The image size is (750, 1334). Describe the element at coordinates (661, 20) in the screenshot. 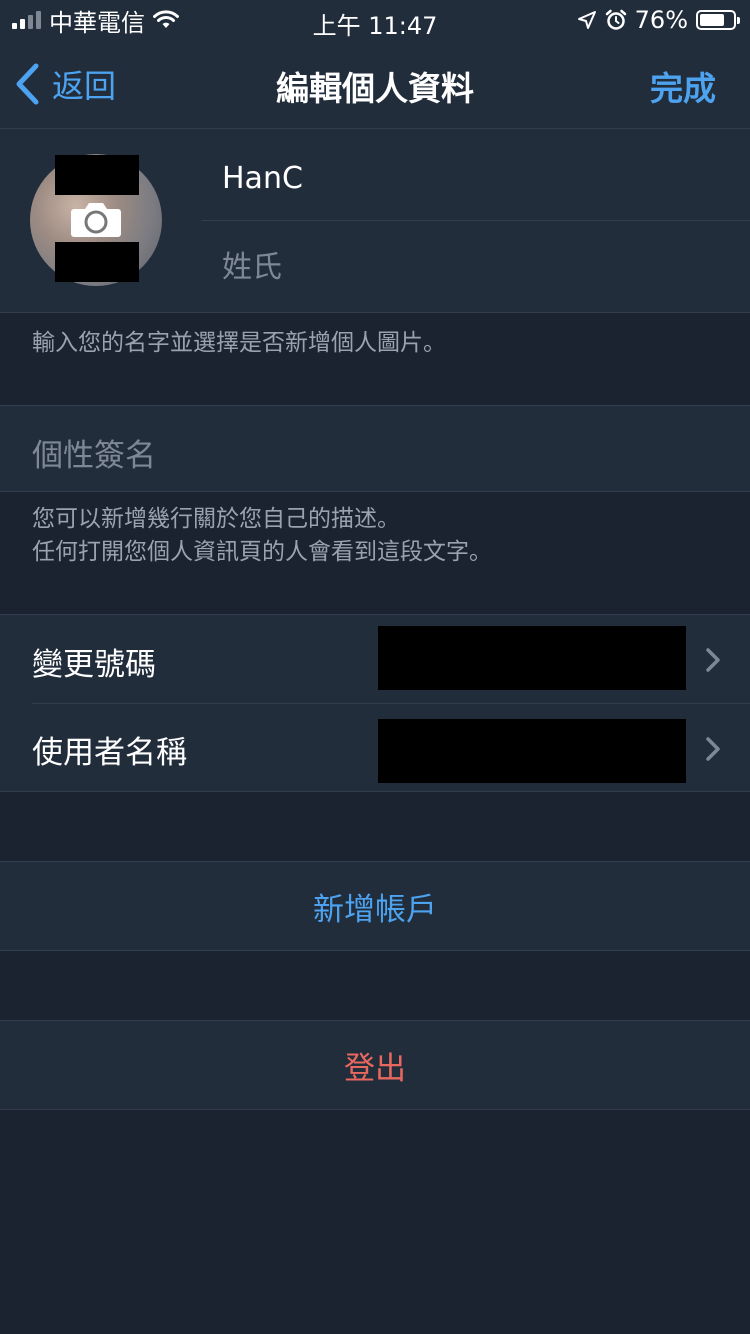

I see `battery-percent: 76%` at that location.